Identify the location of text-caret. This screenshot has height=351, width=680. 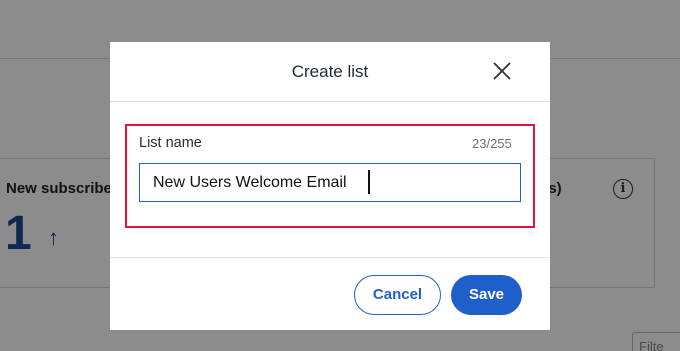
(369, 182).